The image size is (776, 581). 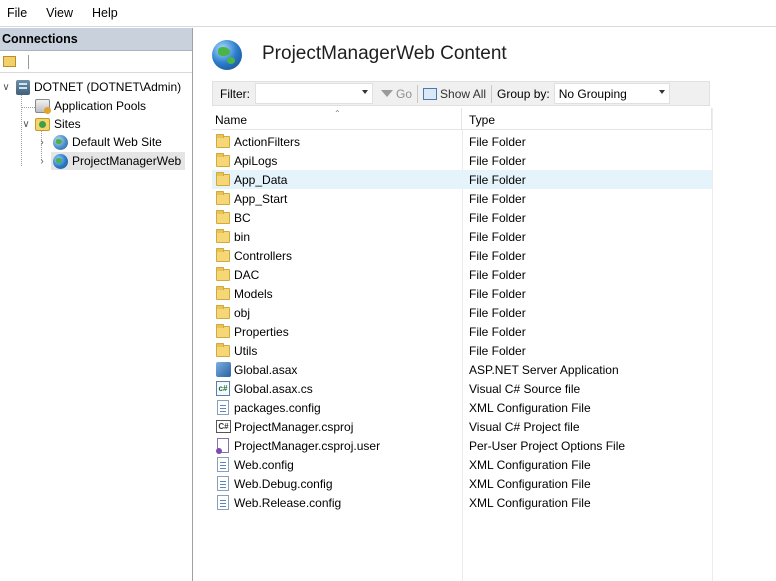 What do you see at coordinates (273, 388) in the screenshot?
I see `row-name: Global.asax.cs` at bounding box center [273, 388].